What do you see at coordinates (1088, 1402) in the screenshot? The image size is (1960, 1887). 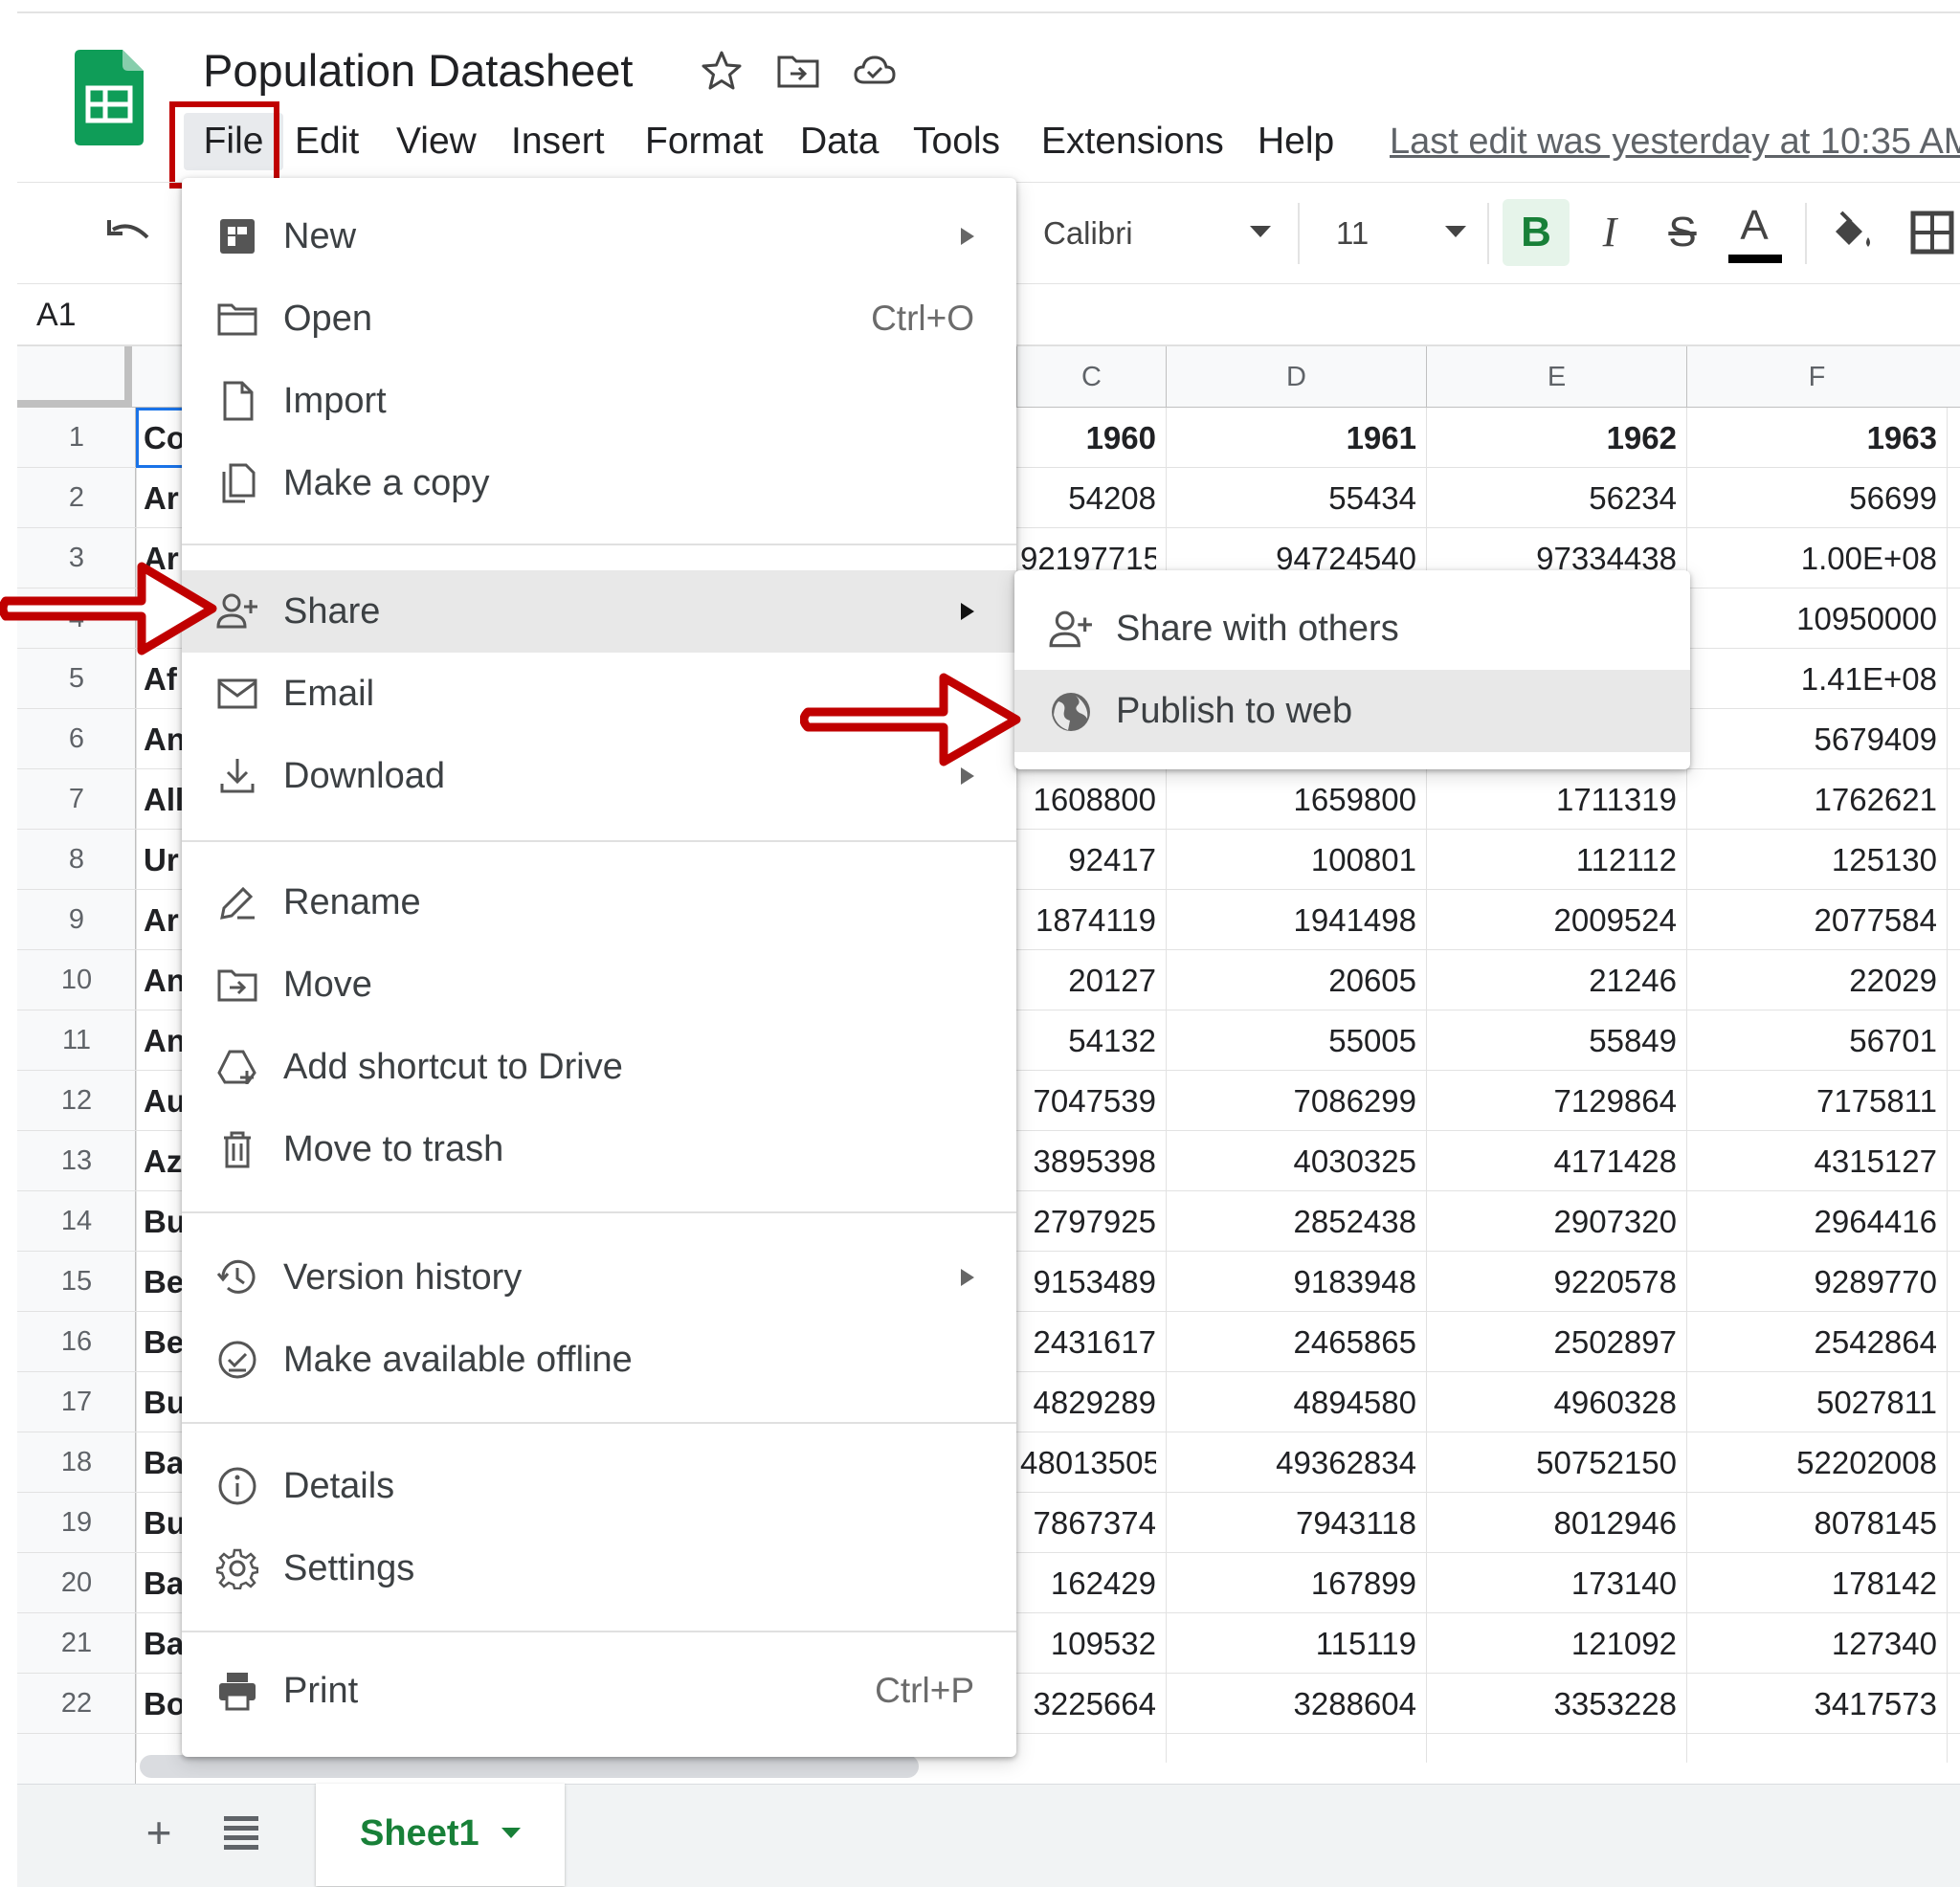 I see `table-cell: 4829289` at bounding box center [1088, 1402].